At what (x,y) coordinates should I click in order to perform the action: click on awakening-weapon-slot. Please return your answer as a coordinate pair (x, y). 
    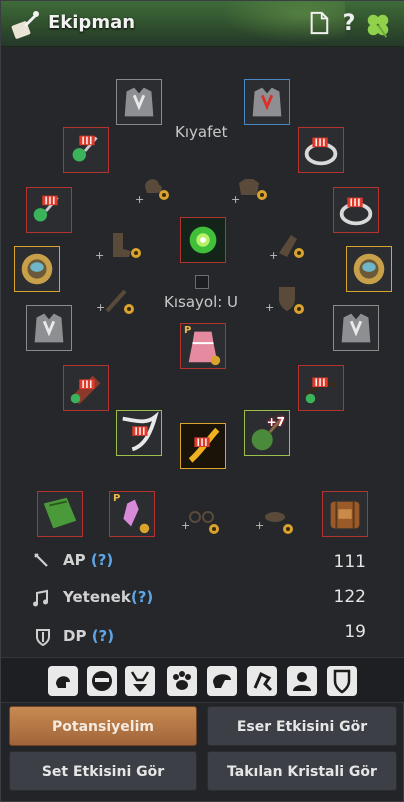
    Looking at the image, I should click on (203, 446).